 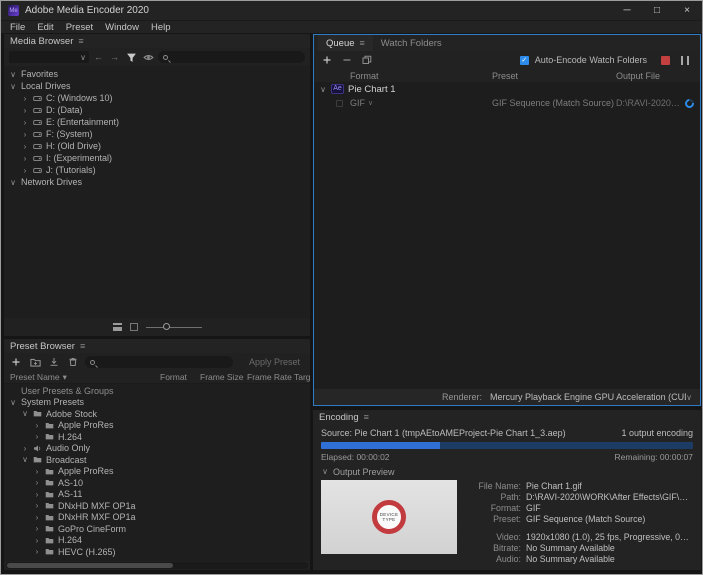 What do you see at coordinates (657, 10) in the screenshot?
I see `maximize-button: □` at bounding box center [657, 10].